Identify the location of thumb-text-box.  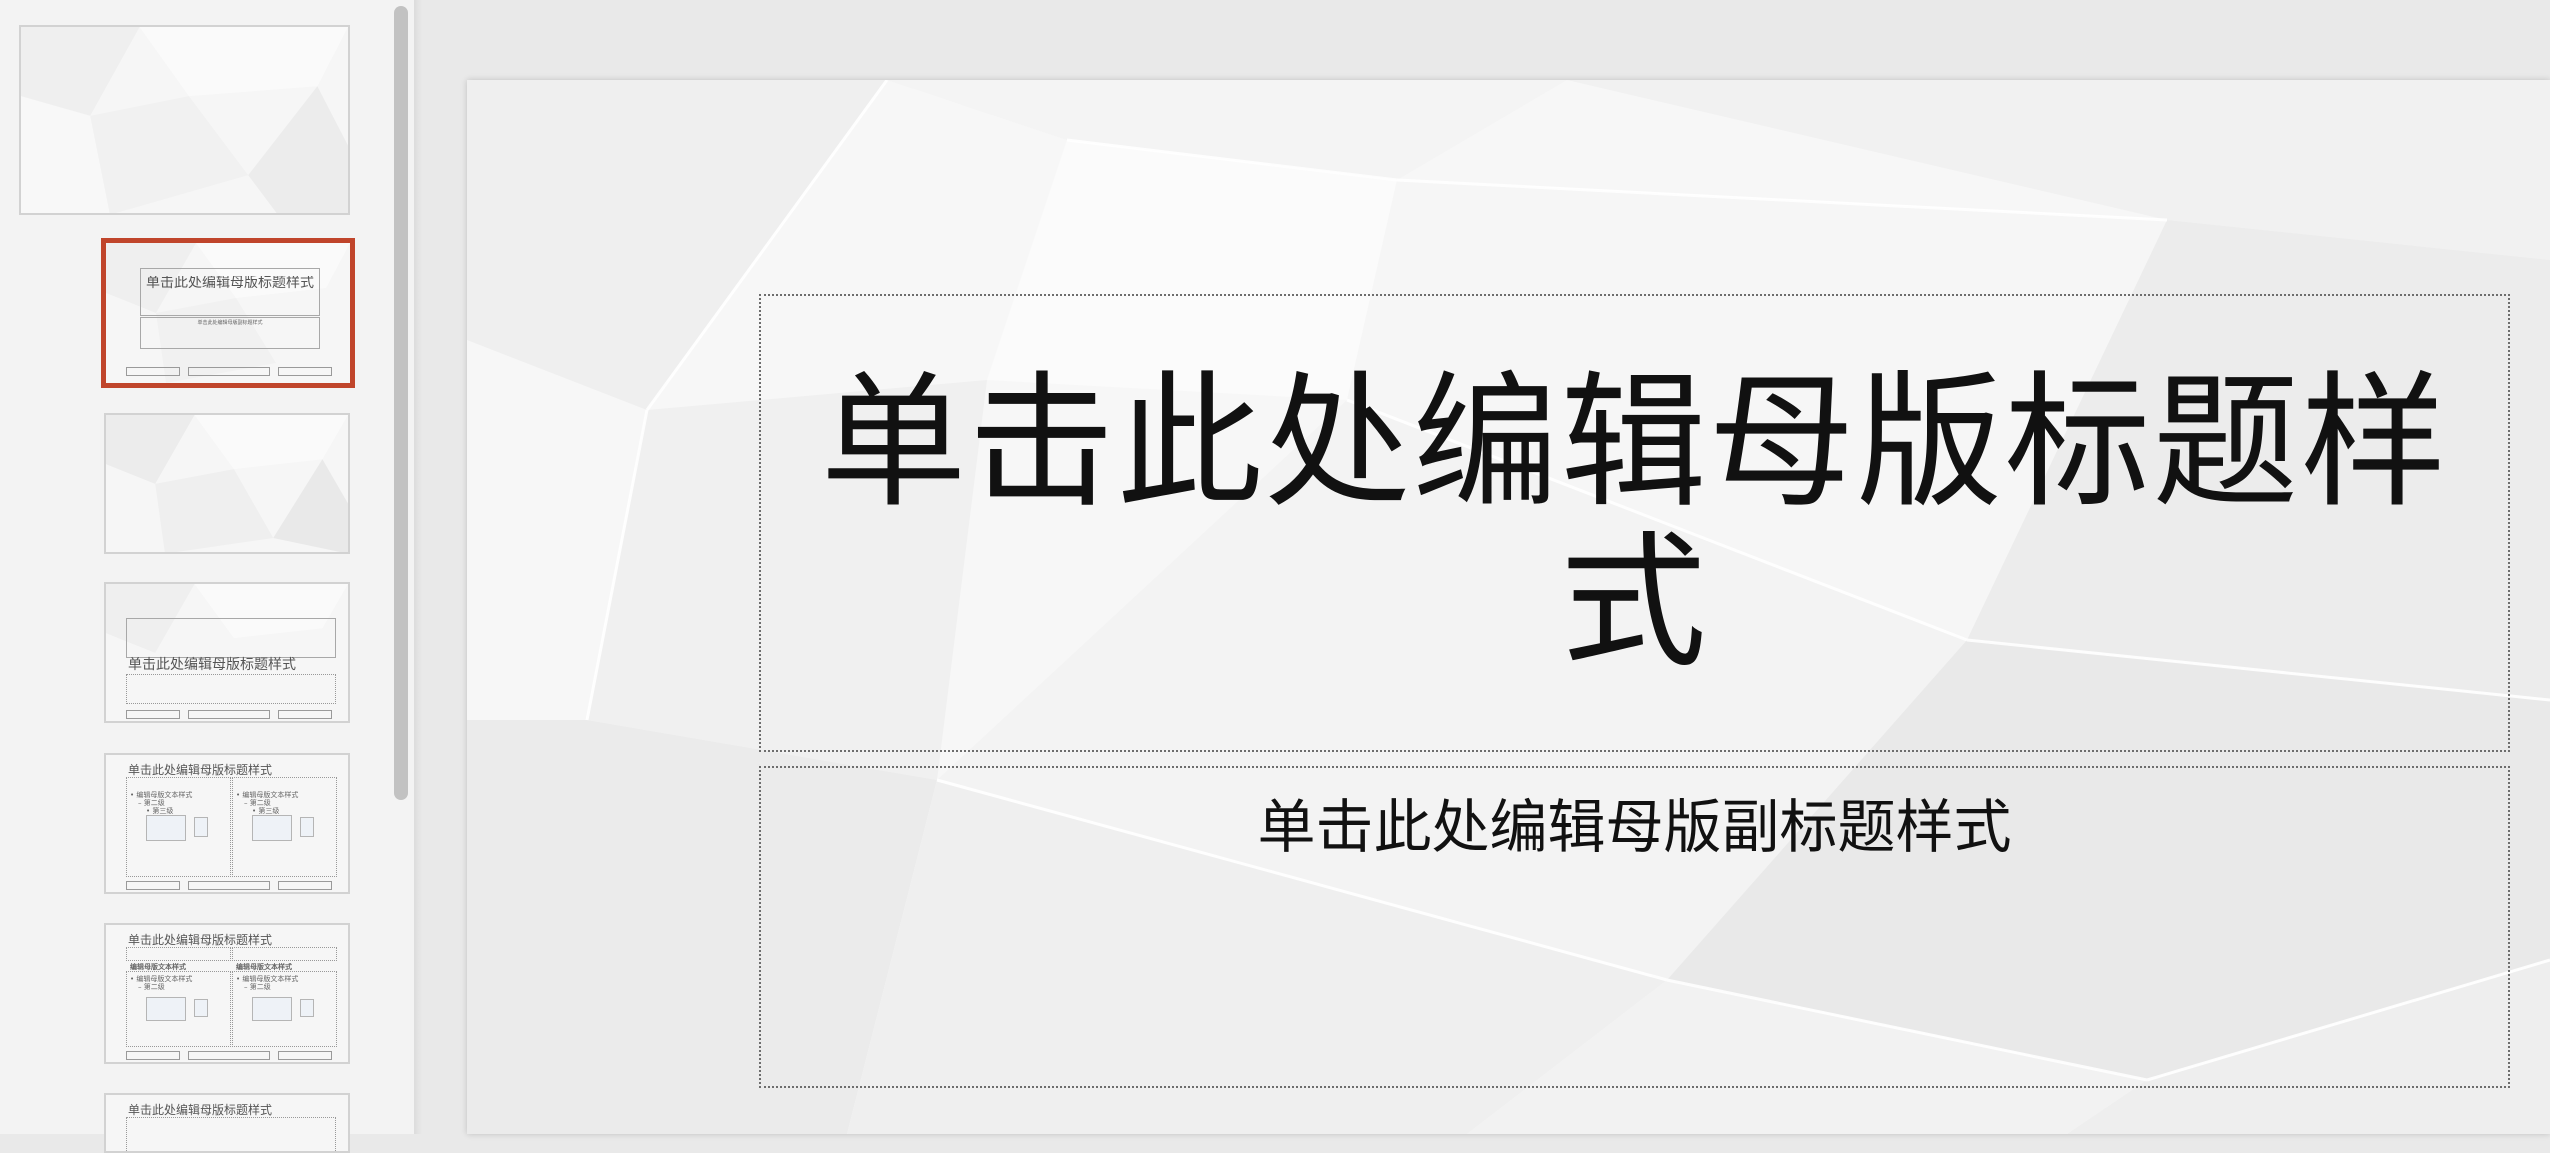
(231, 689).